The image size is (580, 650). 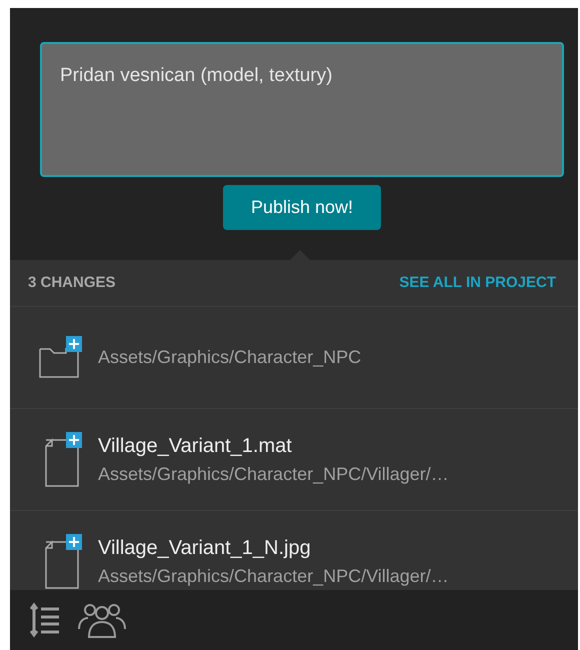 What do you see at coordinates (477, 283) in the screenshot?
I see `see-all-link: SEE ALL IN PROJECT` at bounding box center [477, 283].